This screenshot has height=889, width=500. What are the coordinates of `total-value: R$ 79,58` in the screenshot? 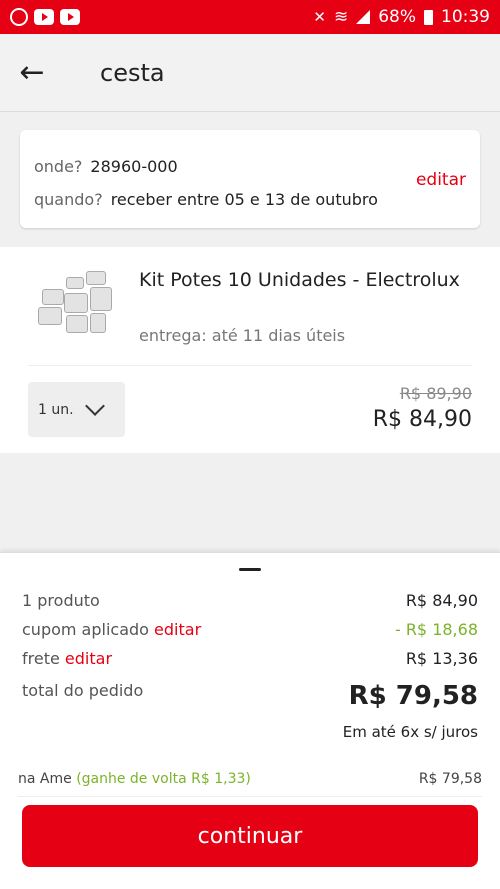 It's located at (413, 696).